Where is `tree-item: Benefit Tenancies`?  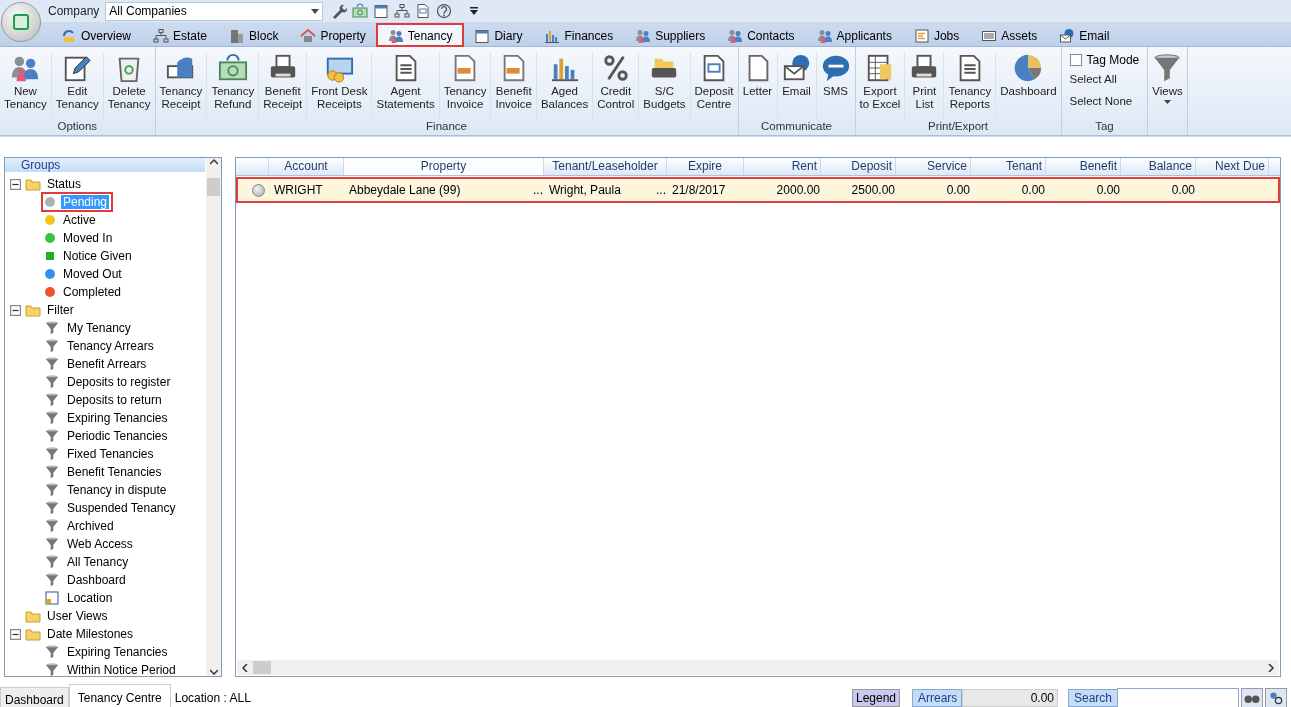
tree-item: Benefit Tenancies is located at coordinates (114, 472).